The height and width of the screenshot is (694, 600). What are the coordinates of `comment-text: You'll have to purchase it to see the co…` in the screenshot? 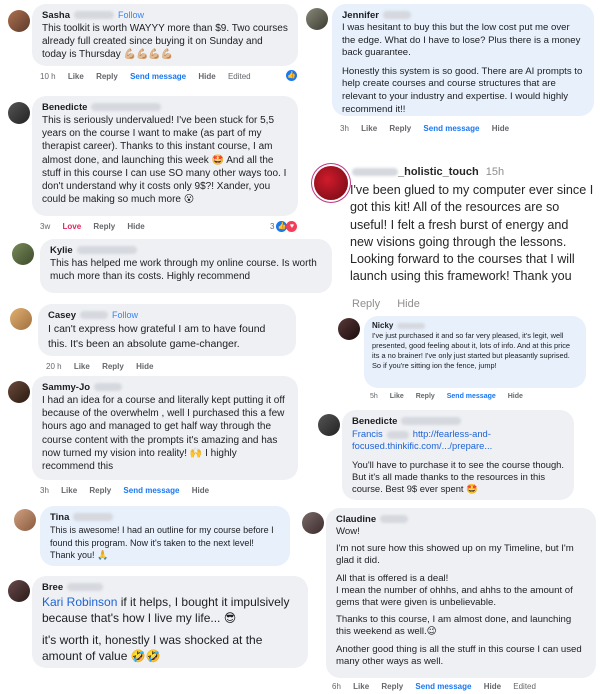 It's located at (458, 476).